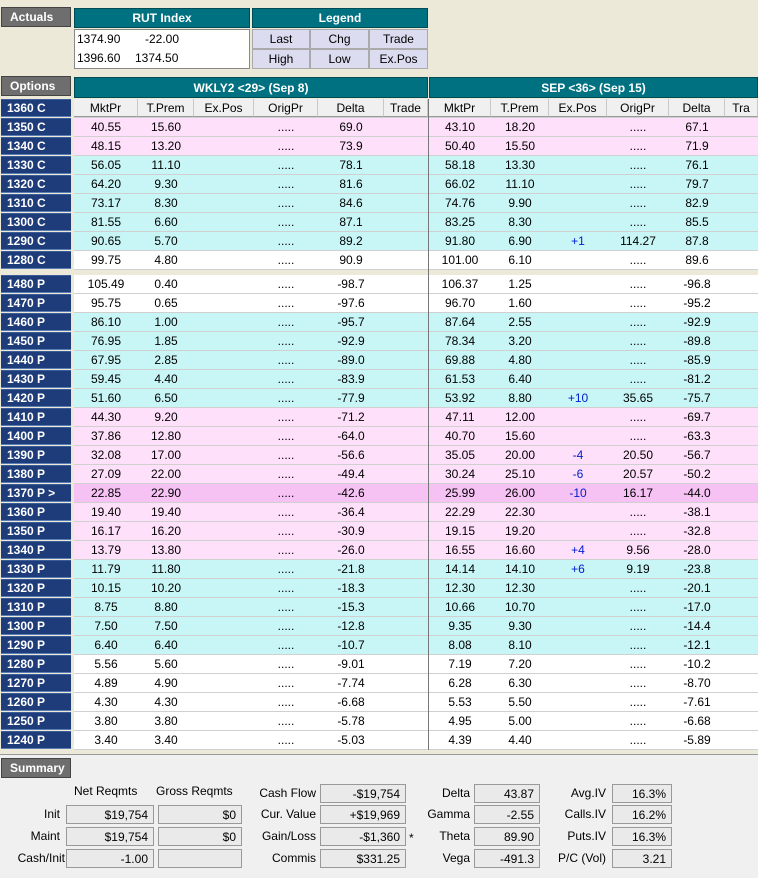  What do you see at coordinates (106, 683) in the screenshot?
I see `wkly2-mktpr: 4.89` at bounding box center [106, 683].